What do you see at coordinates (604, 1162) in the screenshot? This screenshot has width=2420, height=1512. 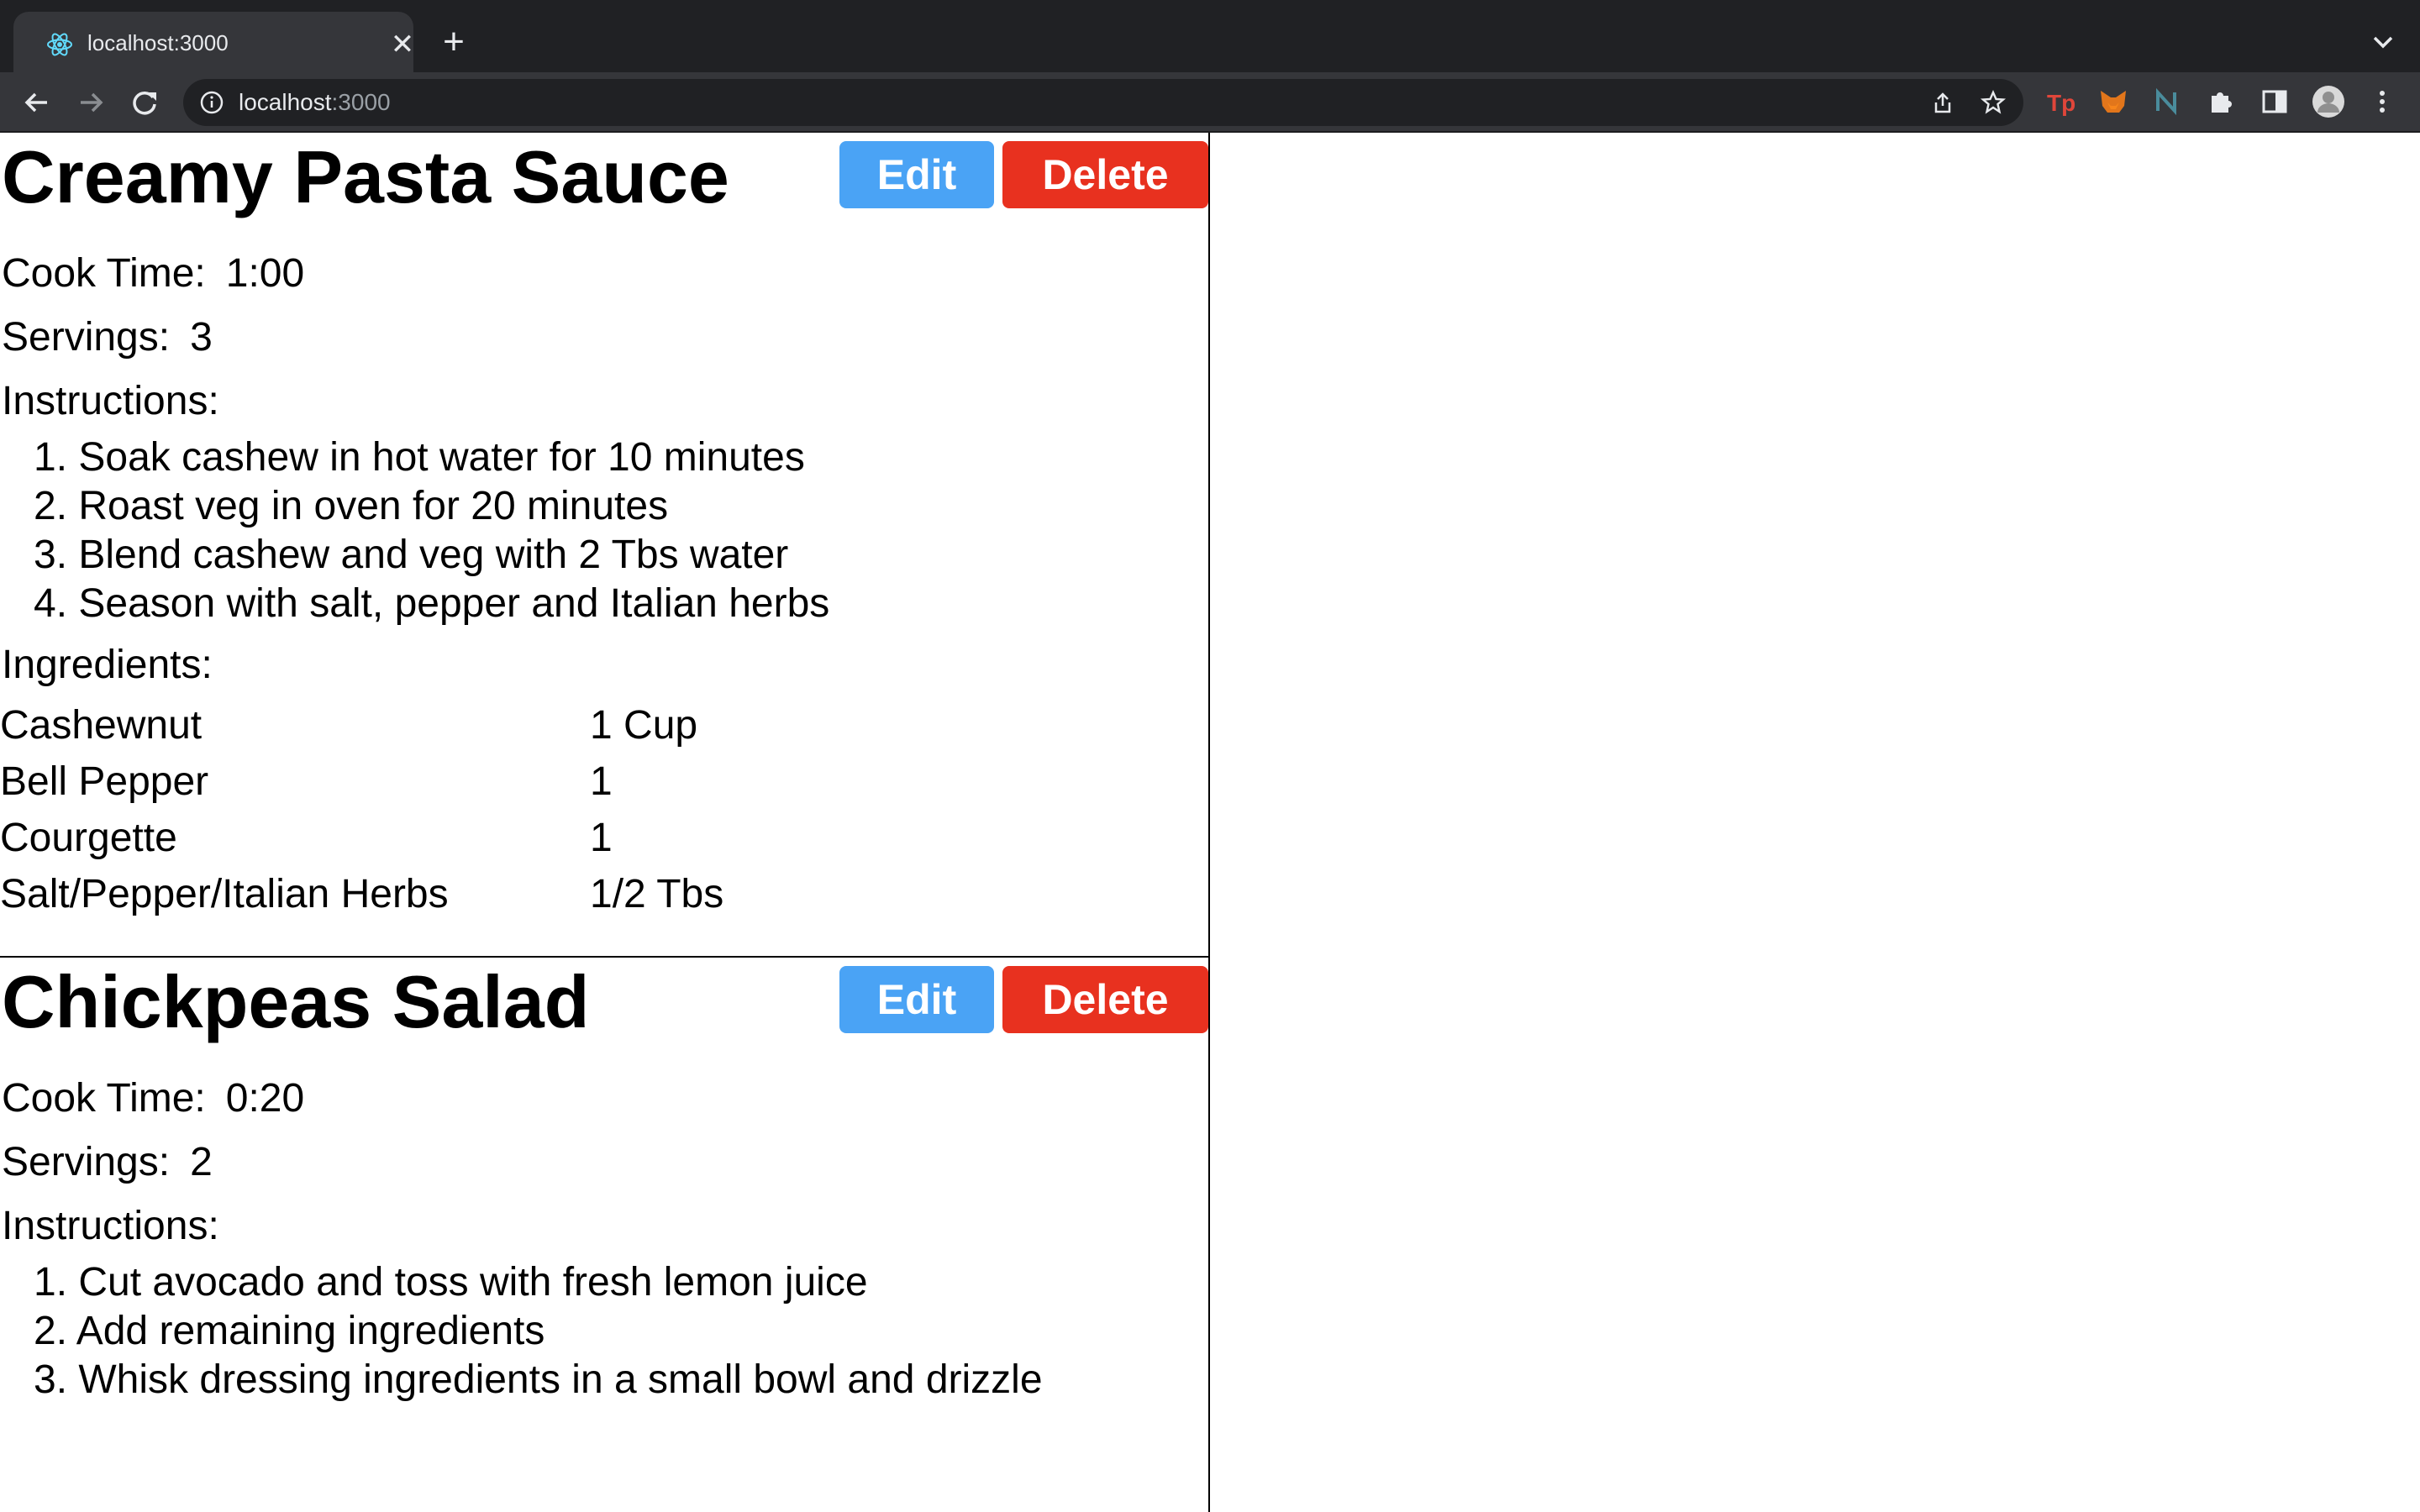 I see `servings-row: Servings: 2` at bounding box center [604, 1162].